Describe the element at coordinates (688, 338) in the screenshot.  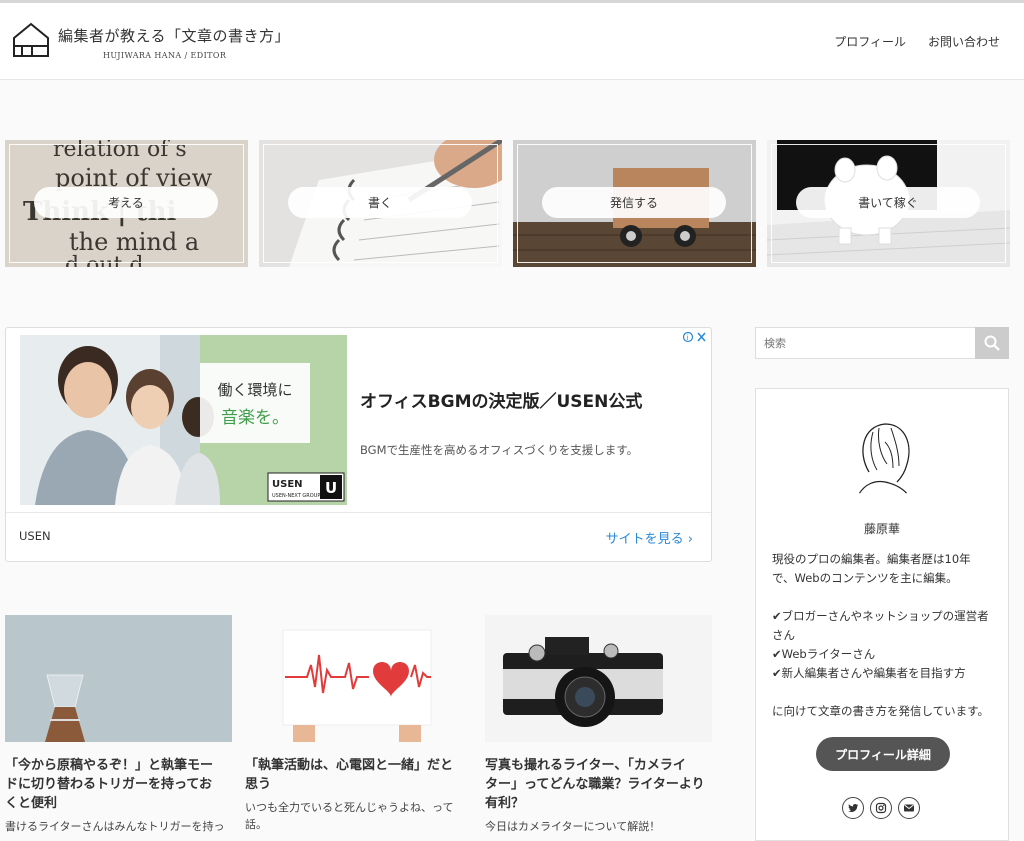
I see `svg-text: i` at that location.